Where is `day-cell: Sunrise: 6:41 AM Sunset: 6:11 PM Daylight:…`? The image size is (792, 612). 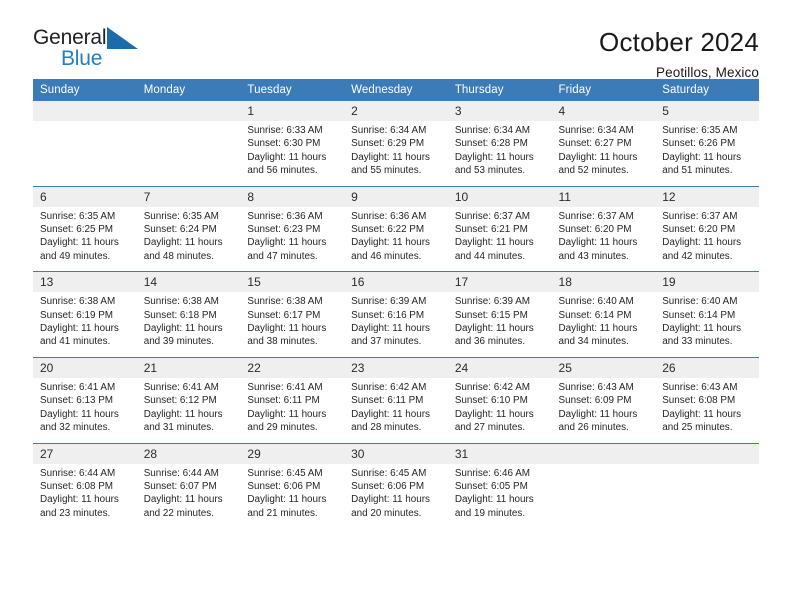
day-cell: Sunrise: 6:41 AM Sunset: 6:11 PM Daylight:… is located at coordinates (292, 410).